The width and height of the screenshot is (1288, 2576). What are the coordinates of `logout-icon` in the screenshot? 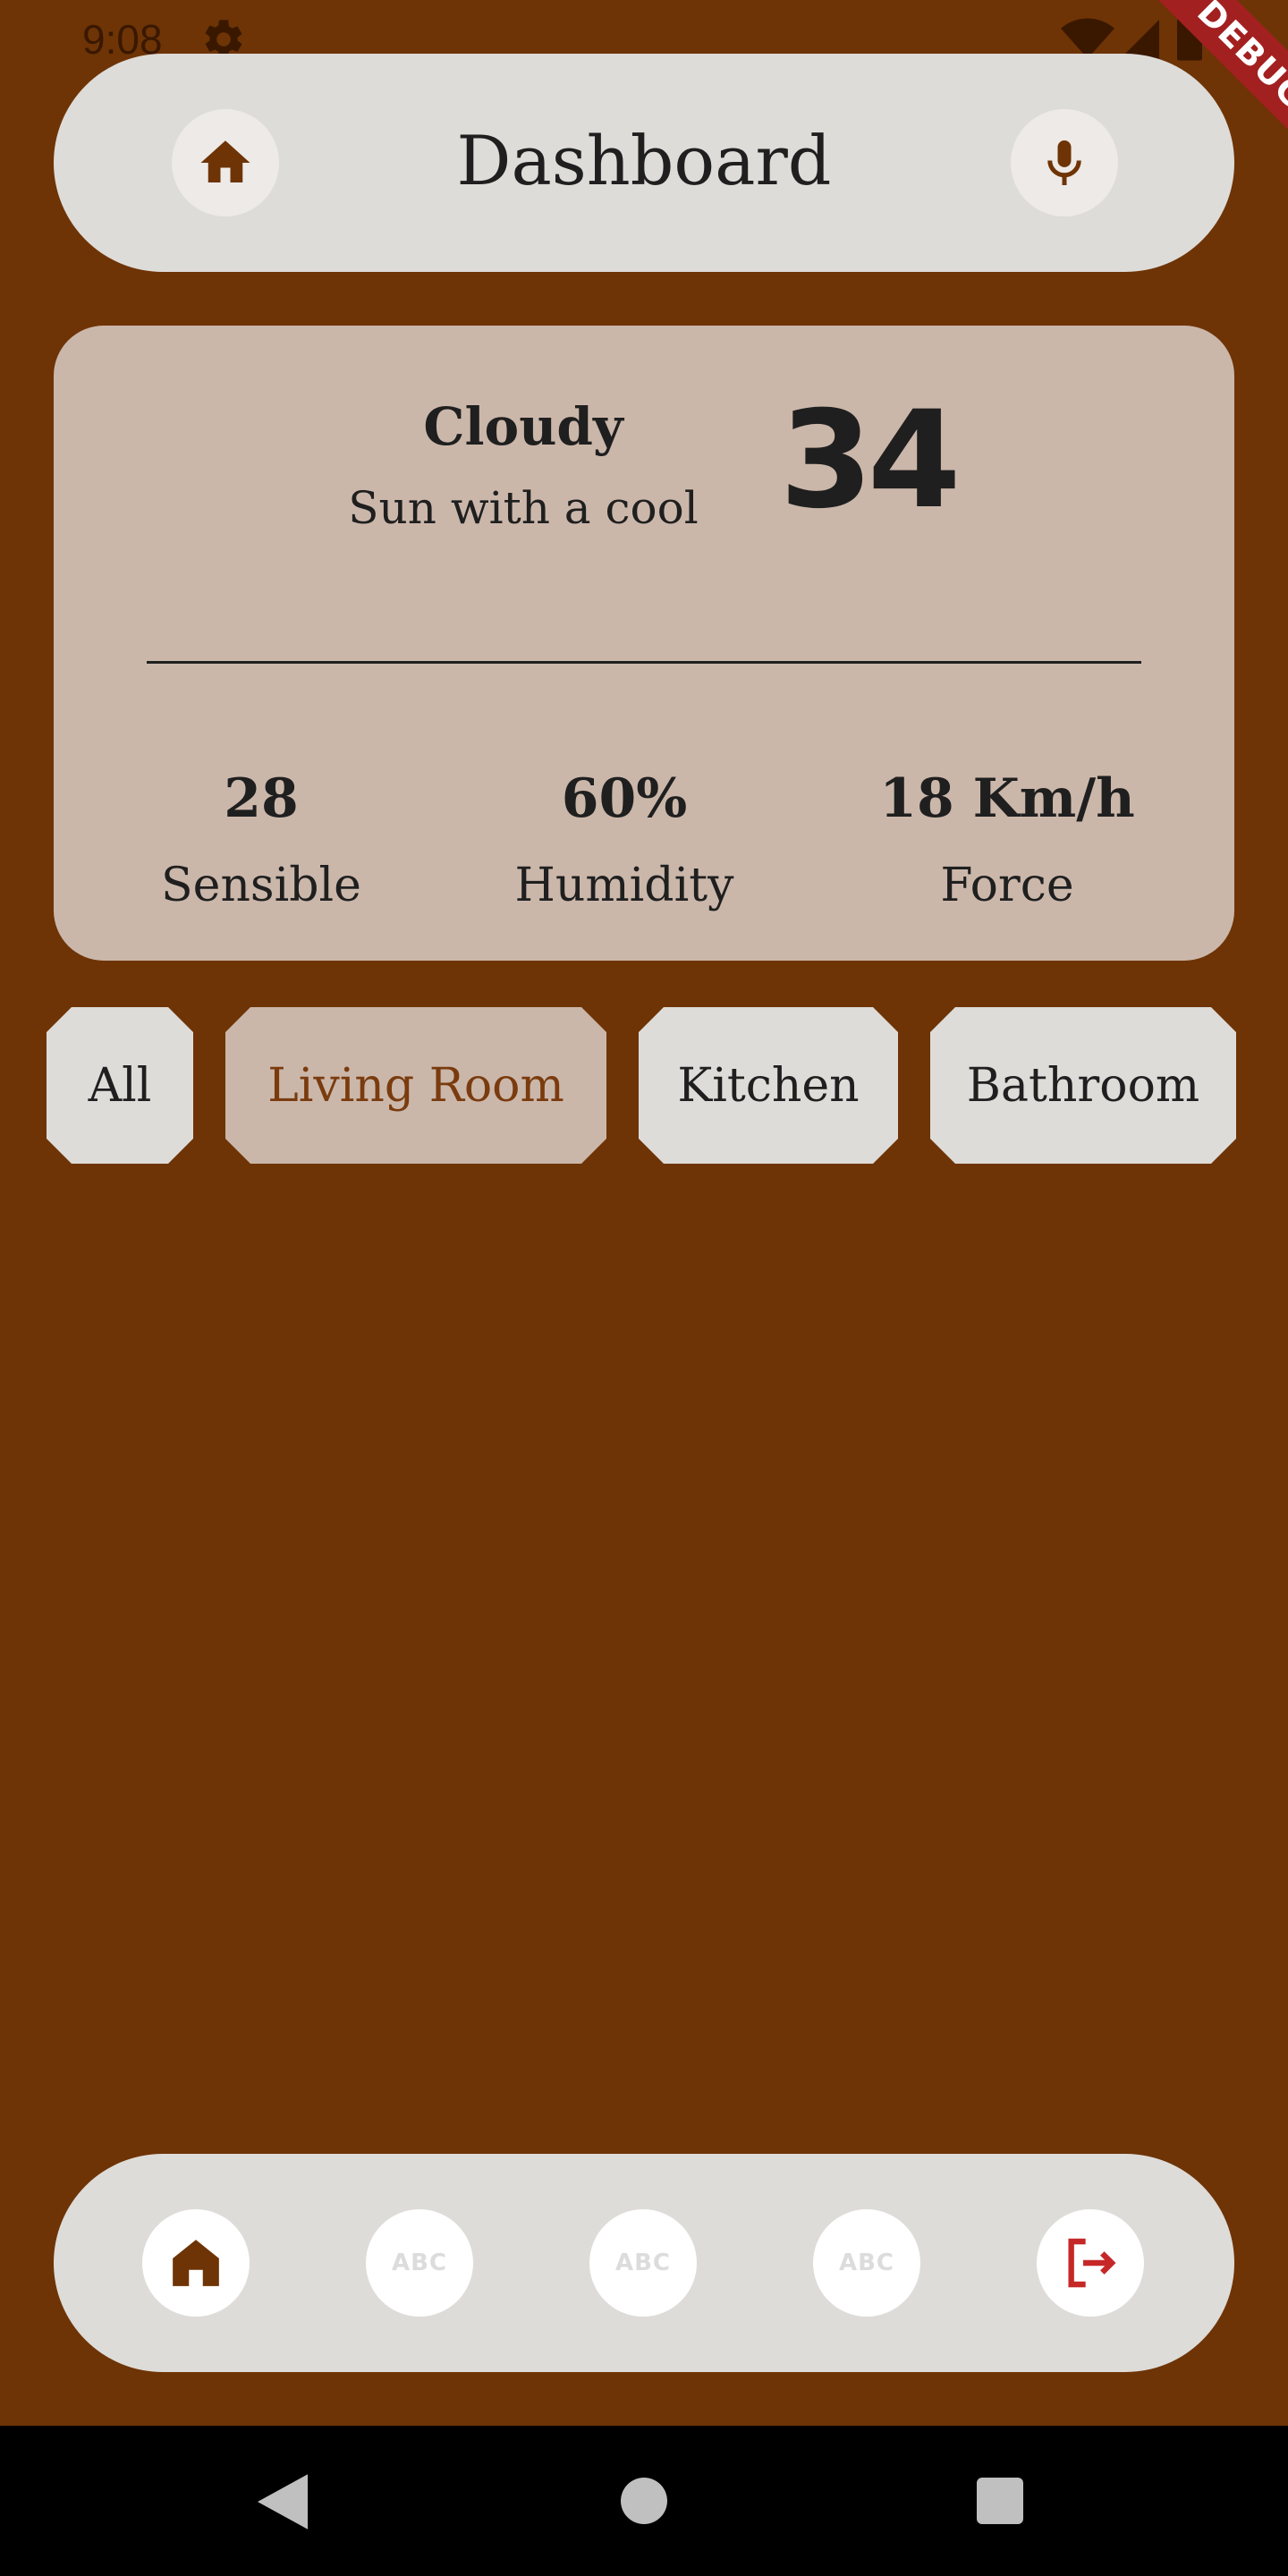 It's located at (1092, 2263).